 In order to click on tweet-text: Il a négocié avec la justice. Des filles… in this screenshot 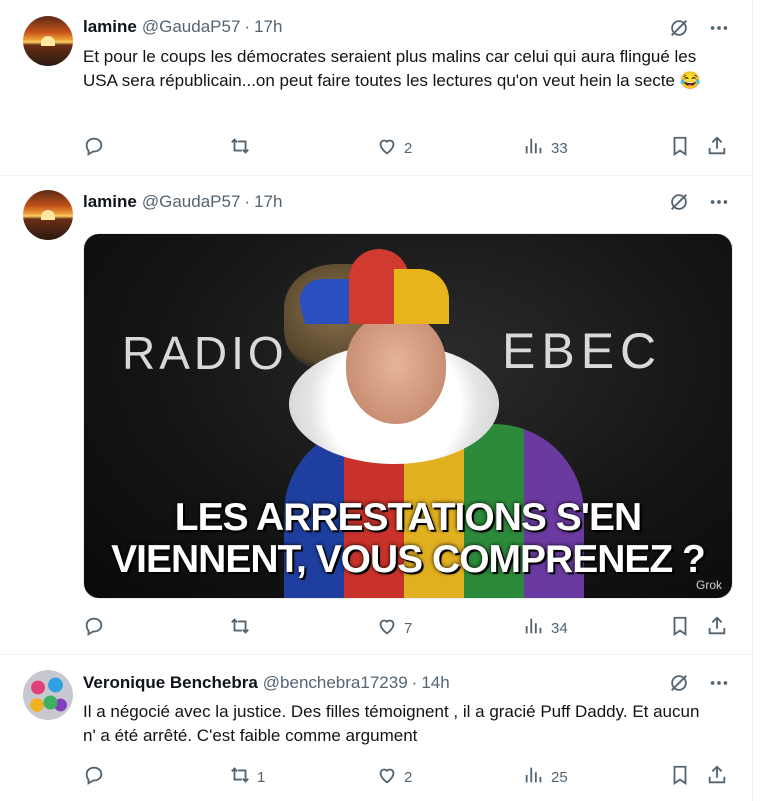, I will do `click(391, 723)`.